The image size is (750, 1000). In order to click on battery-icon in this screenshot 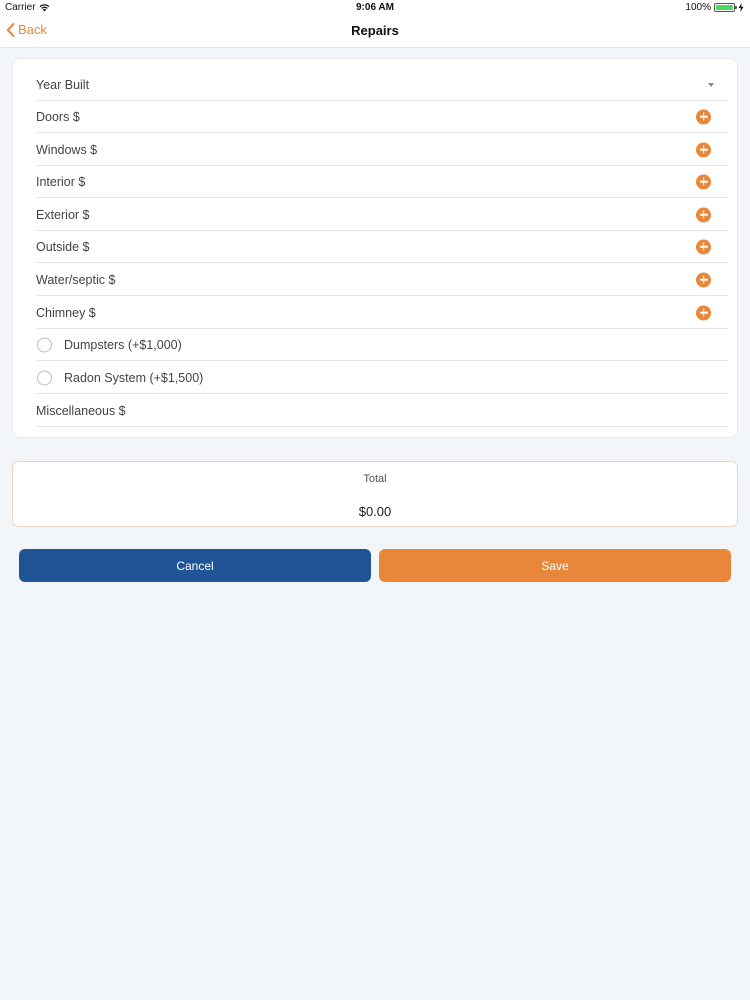, I will do `click(725, 7)`.